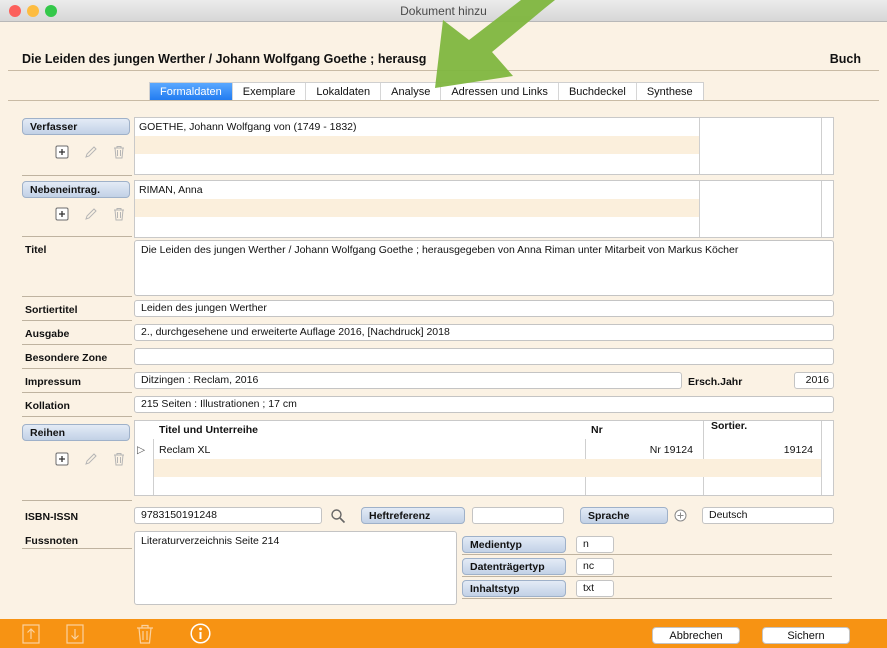 This screenshot has height=648, width=887. I want to click on isbn-field: 9783150191248, so click(228, 515).